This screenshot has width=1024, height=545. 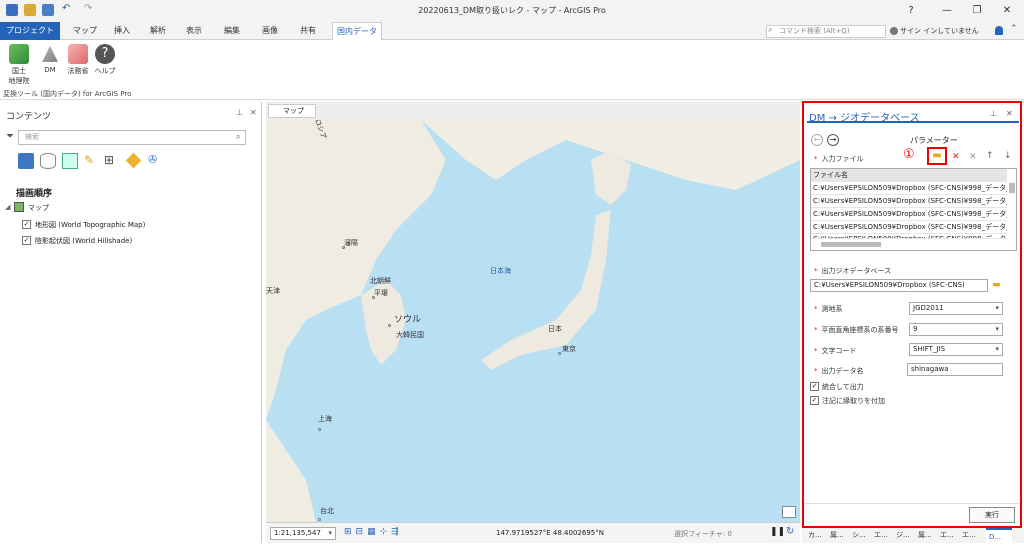 I want to click on close-button: ✕, so click(x=1007, y=11).